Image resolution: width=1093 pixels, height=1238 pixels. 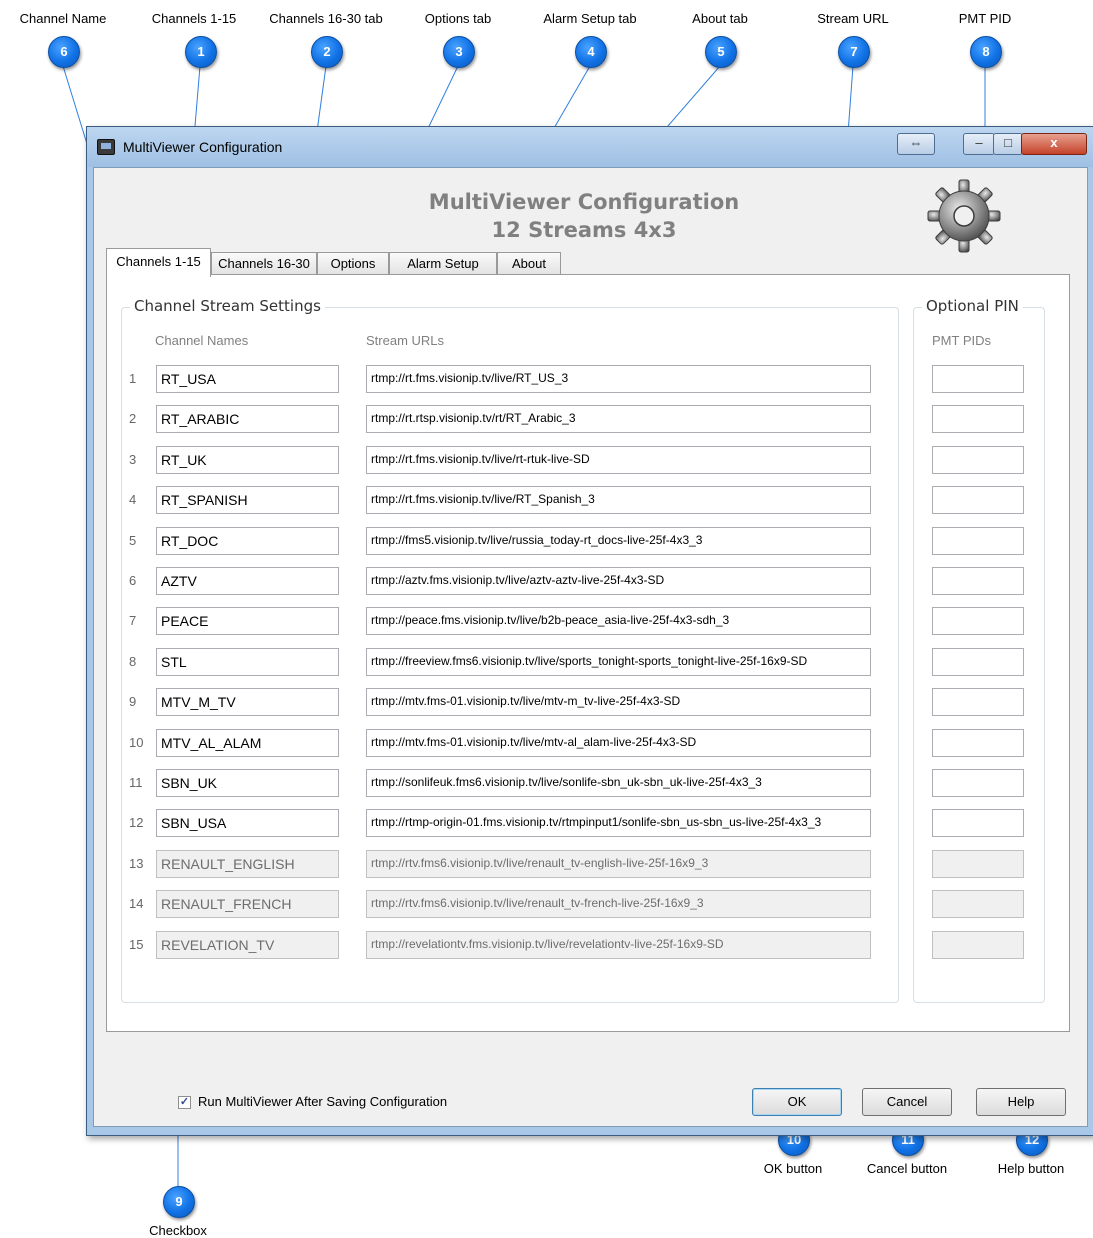 What do you see at coordinates (916, 144) in the screenshot?
I see `resize-button: ⇔` at bounding box center [916, 144].